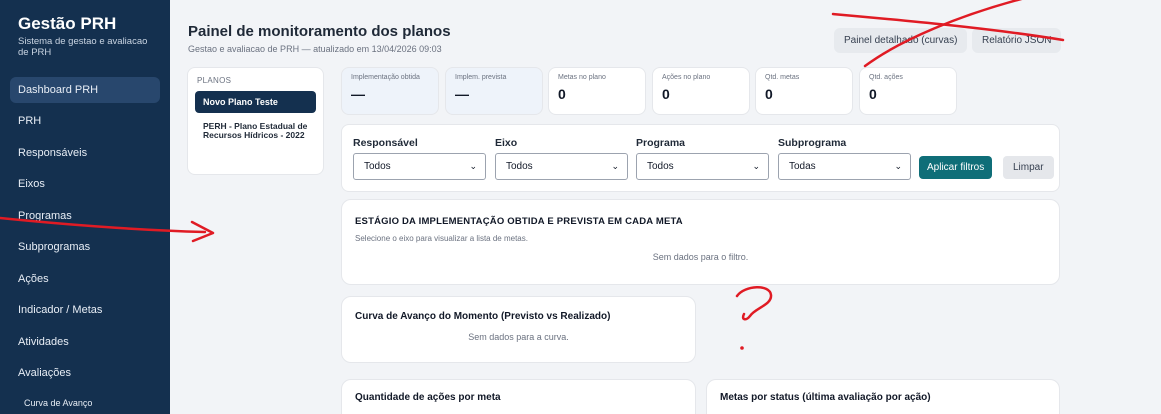  I want to click on actions-per-goal-card: Quantidade de ações por meta, so click(518, 396).